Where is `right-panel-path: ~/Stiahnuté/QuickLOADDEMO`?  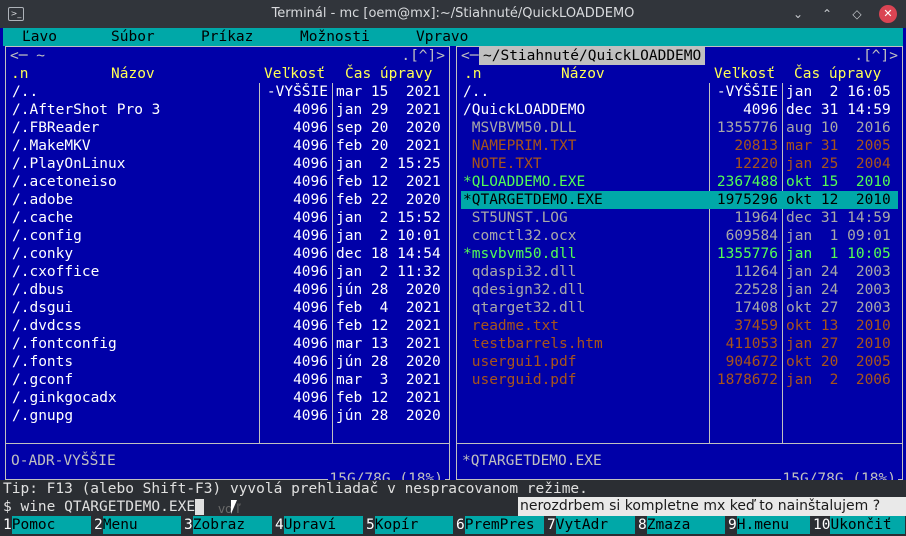
right-panel-path: ~/Stiahnuté/QuickLOADDEMO is located at coordinates (592, 56).